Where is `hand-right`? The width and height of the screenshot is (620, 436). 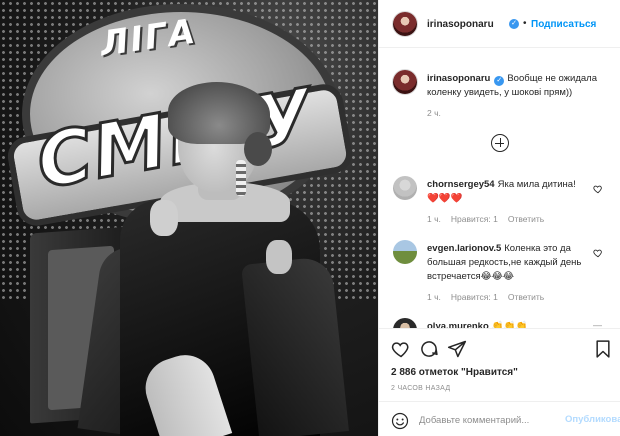 hand-right is located at coordinates (279, 257).